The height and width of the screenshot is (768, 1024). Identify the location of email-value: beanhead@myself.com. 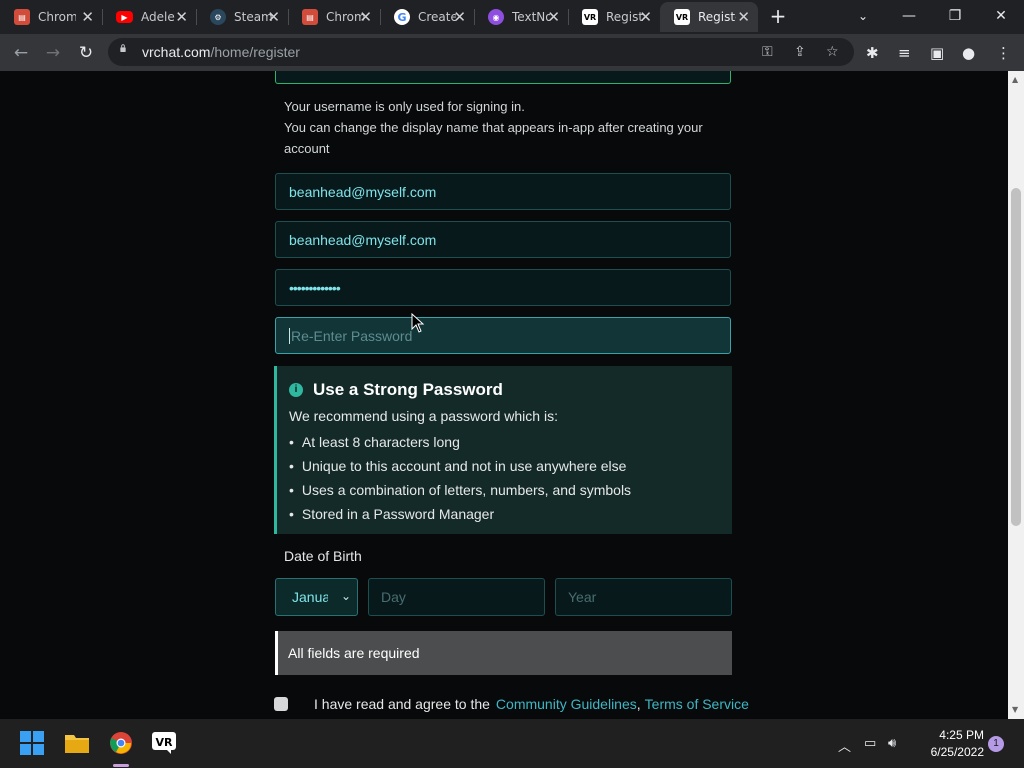
(363, 191).